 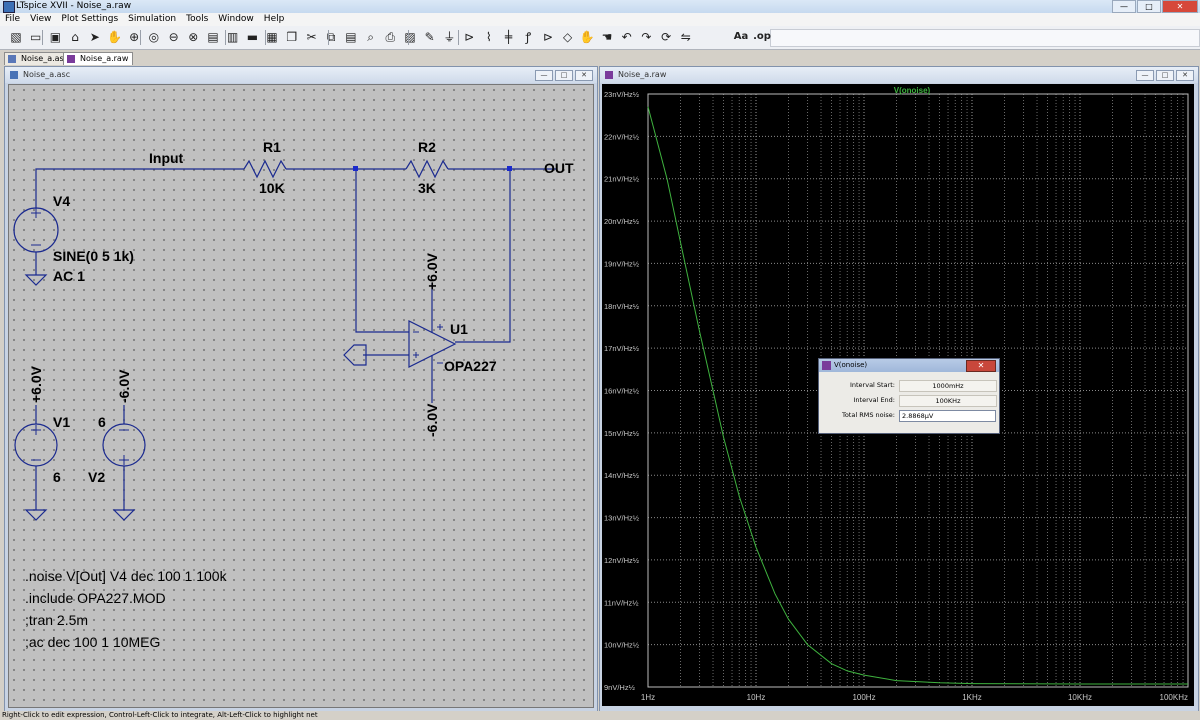 What do you see at coordinates (947, 416) in the screenshot?
I see `total-rms-field: 2.8868µV` at bounding box center [947, 416].